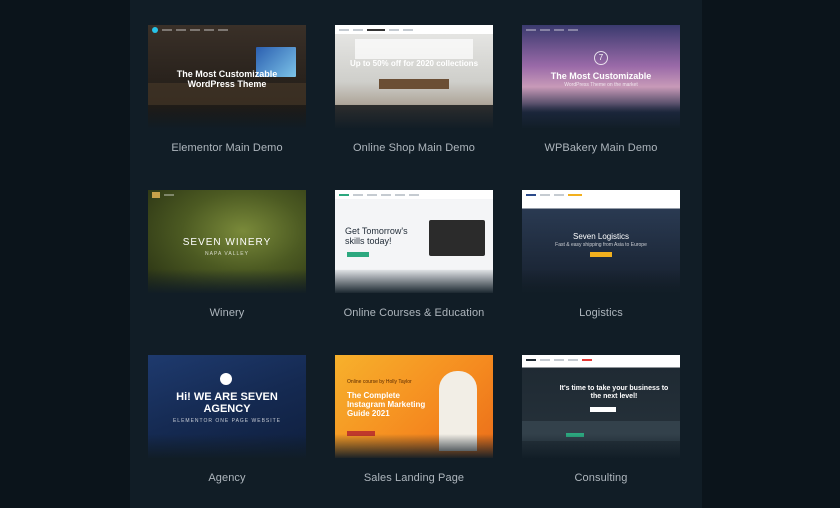  I want to click on demo-thumbnail-online-shop: Up to 50% off for 2020 collections, so click(414, 76).